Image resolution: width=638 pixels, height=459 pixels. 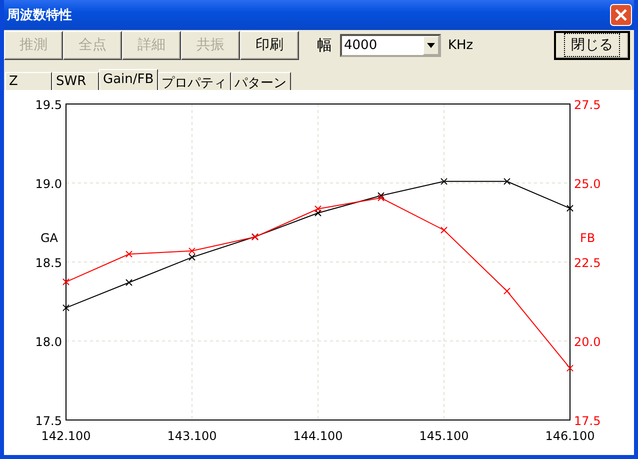 I want to click on x-tick-label: 146.100, so click(x=570, y=436).